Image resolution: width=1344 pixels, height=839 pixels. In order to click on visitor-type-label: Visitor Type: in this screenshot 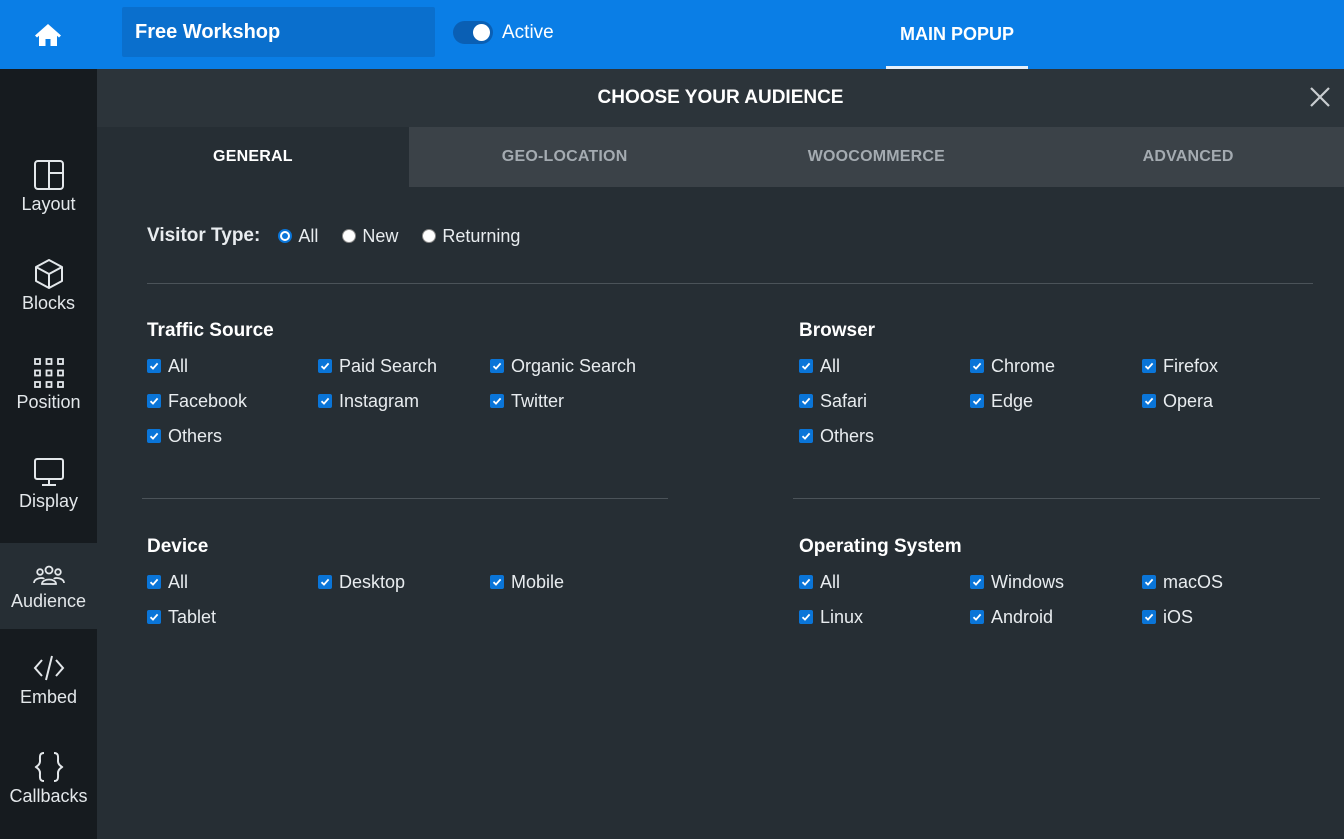, I will do `click(204, 235)`.